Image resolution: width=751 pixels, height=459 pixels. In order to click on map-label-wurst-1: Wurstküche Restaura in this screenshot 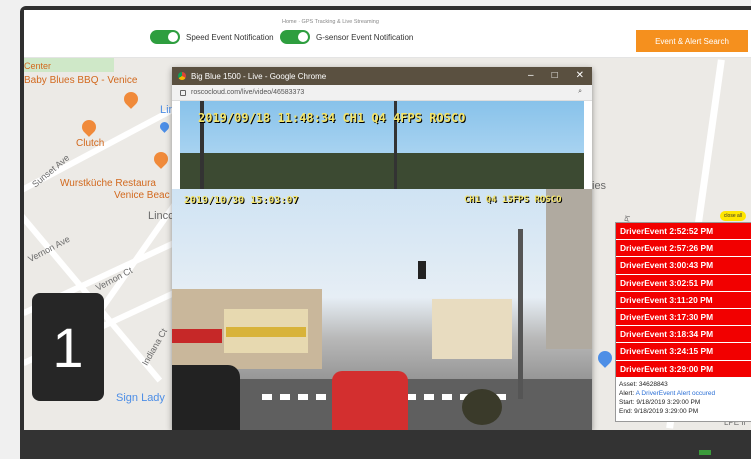, I will do `click(108, 183)`.